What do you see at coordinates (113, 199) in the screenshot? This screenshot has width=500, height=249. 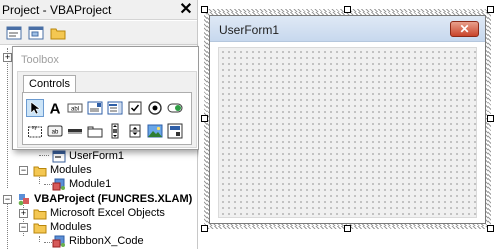 I see `tree-item-label: VBAProject (FUNCRES.XLAM)` at bounding box center [113, 199].